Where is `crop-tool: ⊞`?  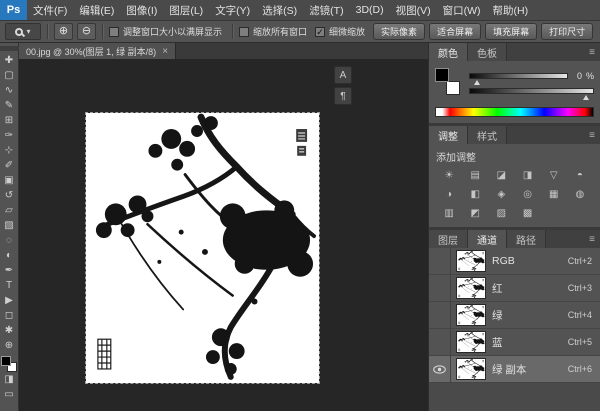
crop-tool: ⊞ is located at coordinates (9, 120).